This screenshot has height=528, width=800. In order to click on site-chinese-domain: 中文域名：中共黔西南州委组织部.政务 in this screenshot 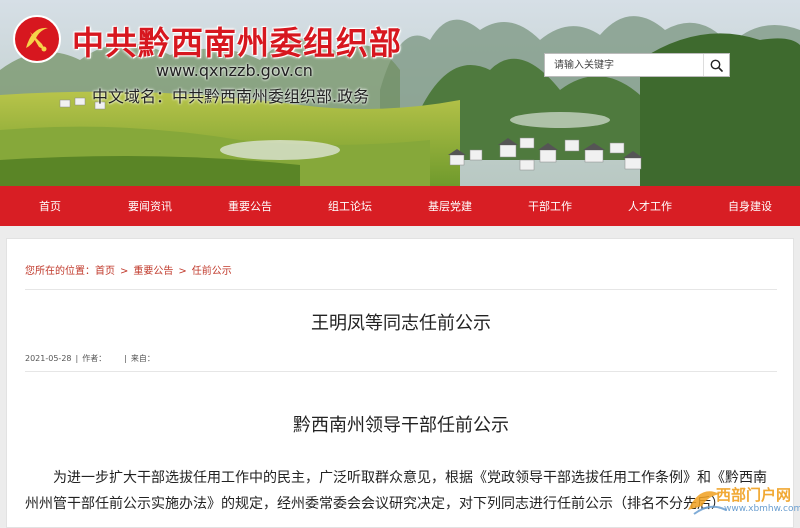, I will do `click(231, 96)`.